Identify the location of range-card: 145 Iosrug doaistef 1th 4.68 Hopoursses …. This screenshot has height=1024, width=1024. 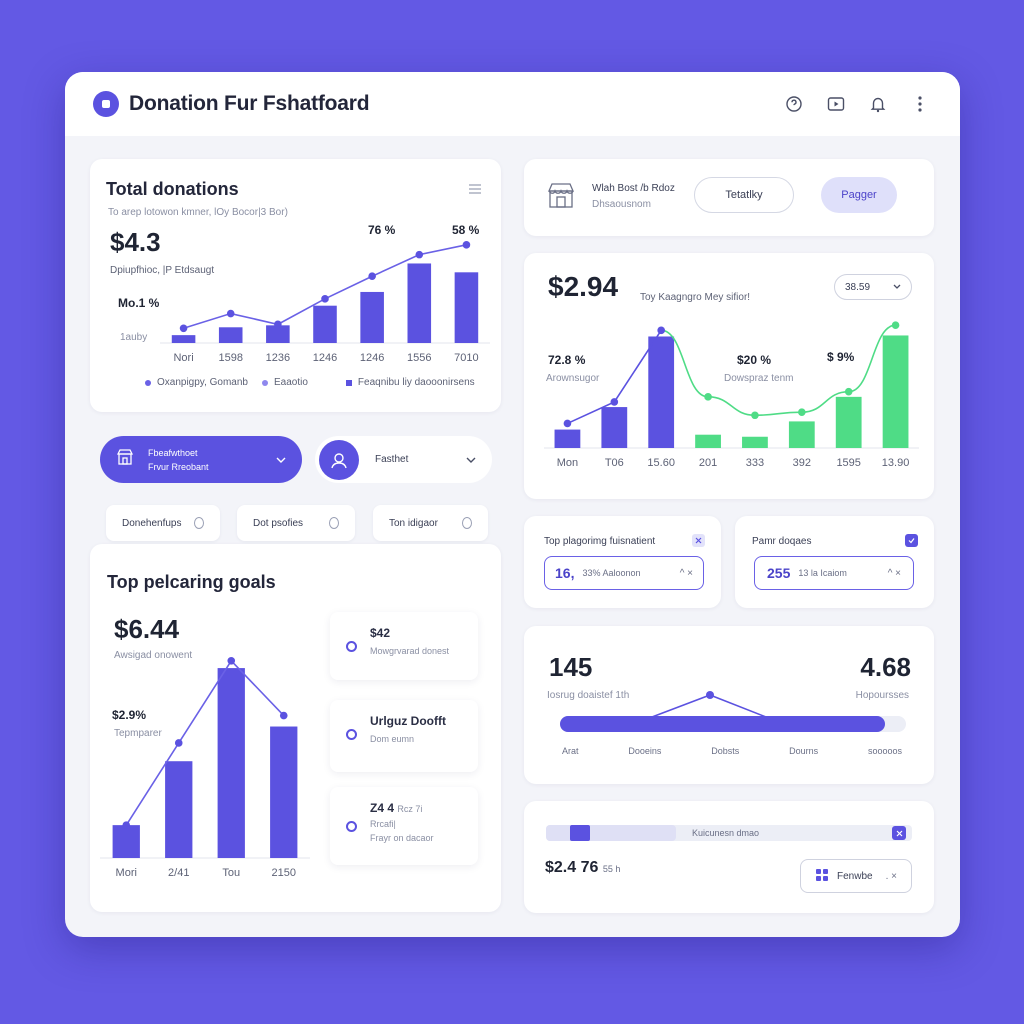
(729, 705).